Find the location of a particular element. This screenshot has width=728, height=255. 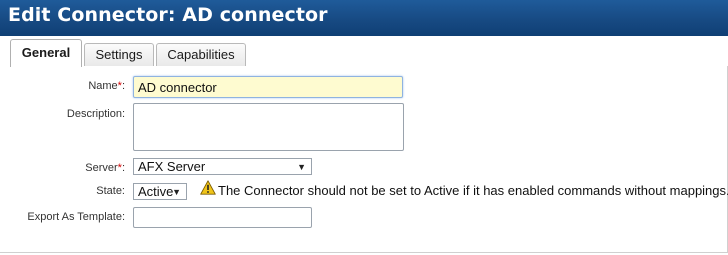

name-label: Name*: is located at coordinates (106, 86).